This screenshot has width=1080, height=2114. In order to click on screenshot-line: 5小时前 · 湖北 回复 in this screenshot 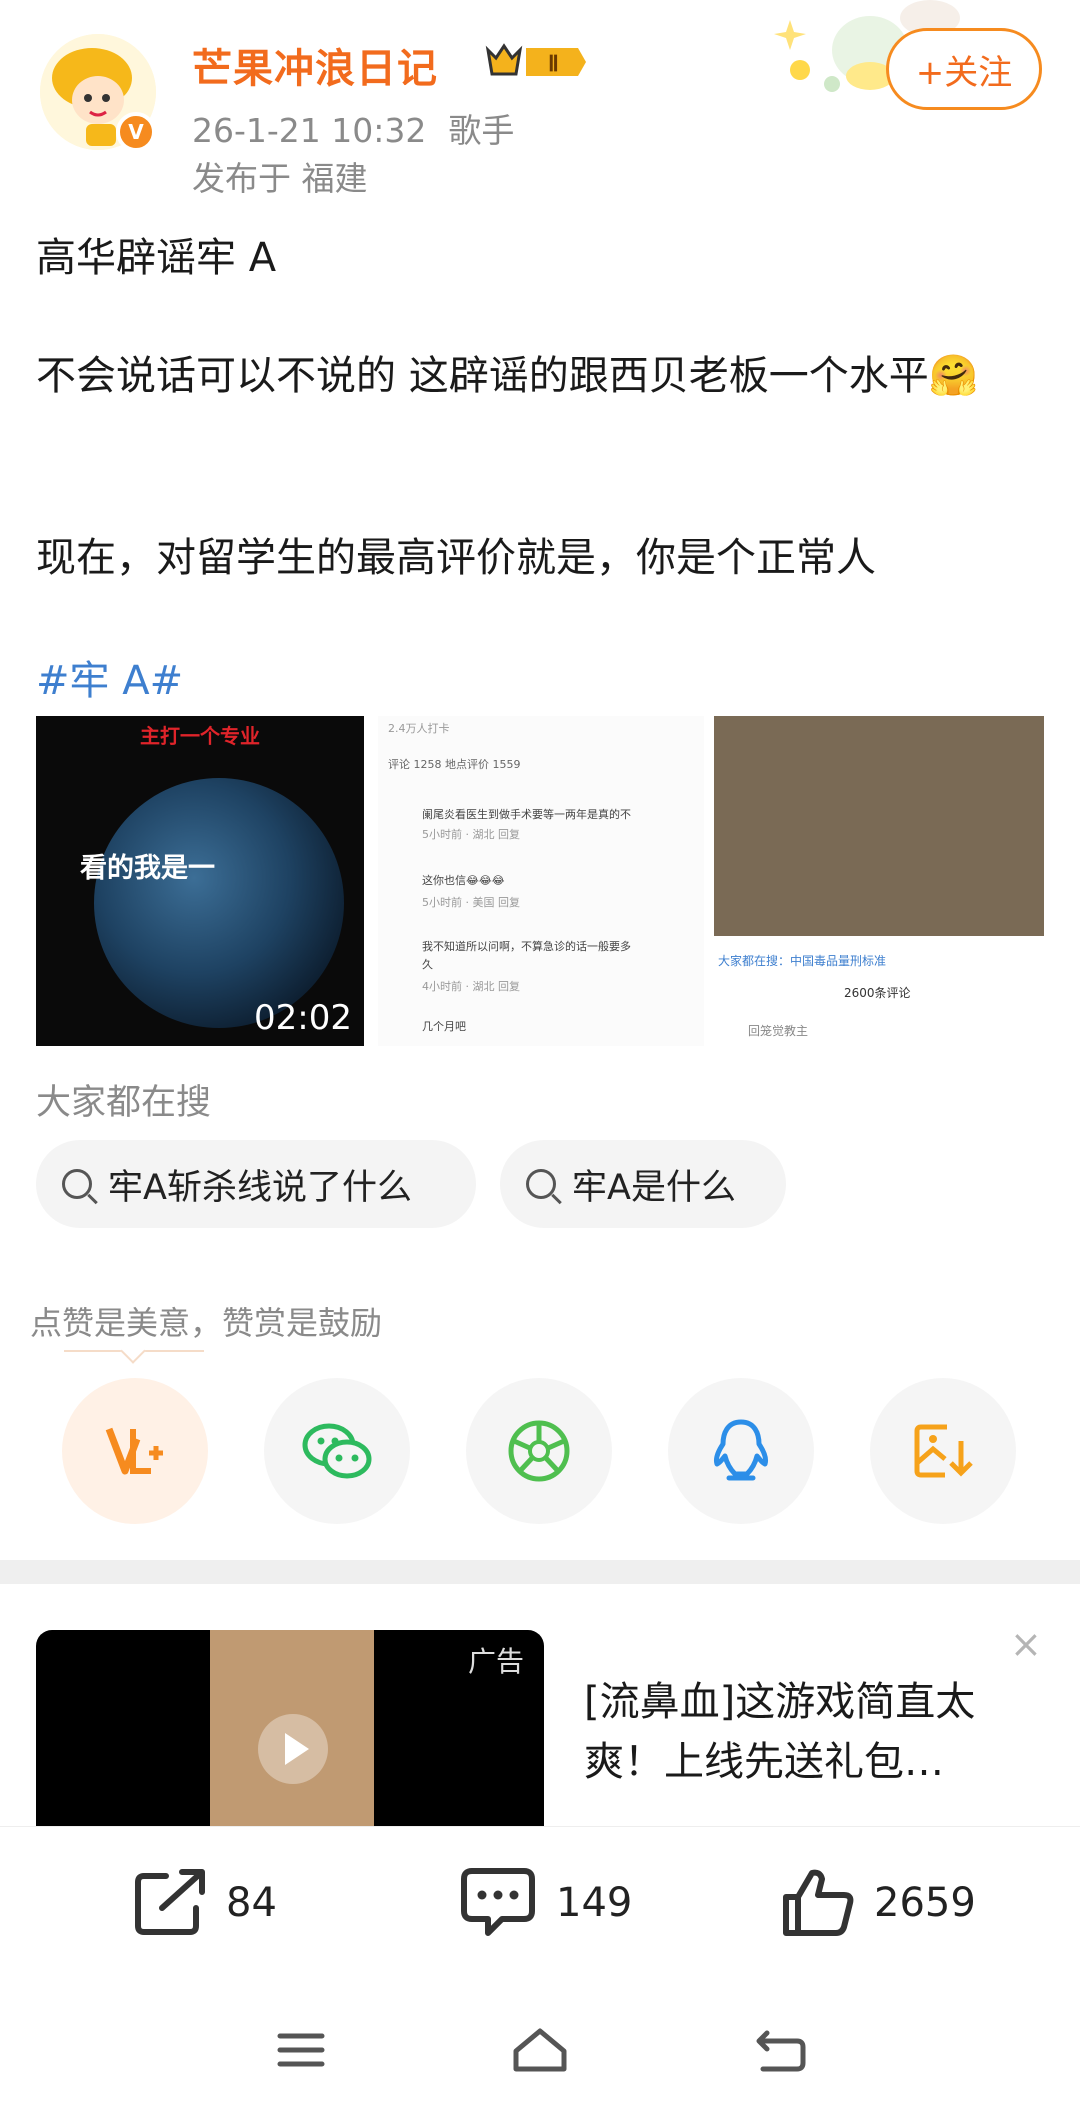, I will do `click(471, 834)`.